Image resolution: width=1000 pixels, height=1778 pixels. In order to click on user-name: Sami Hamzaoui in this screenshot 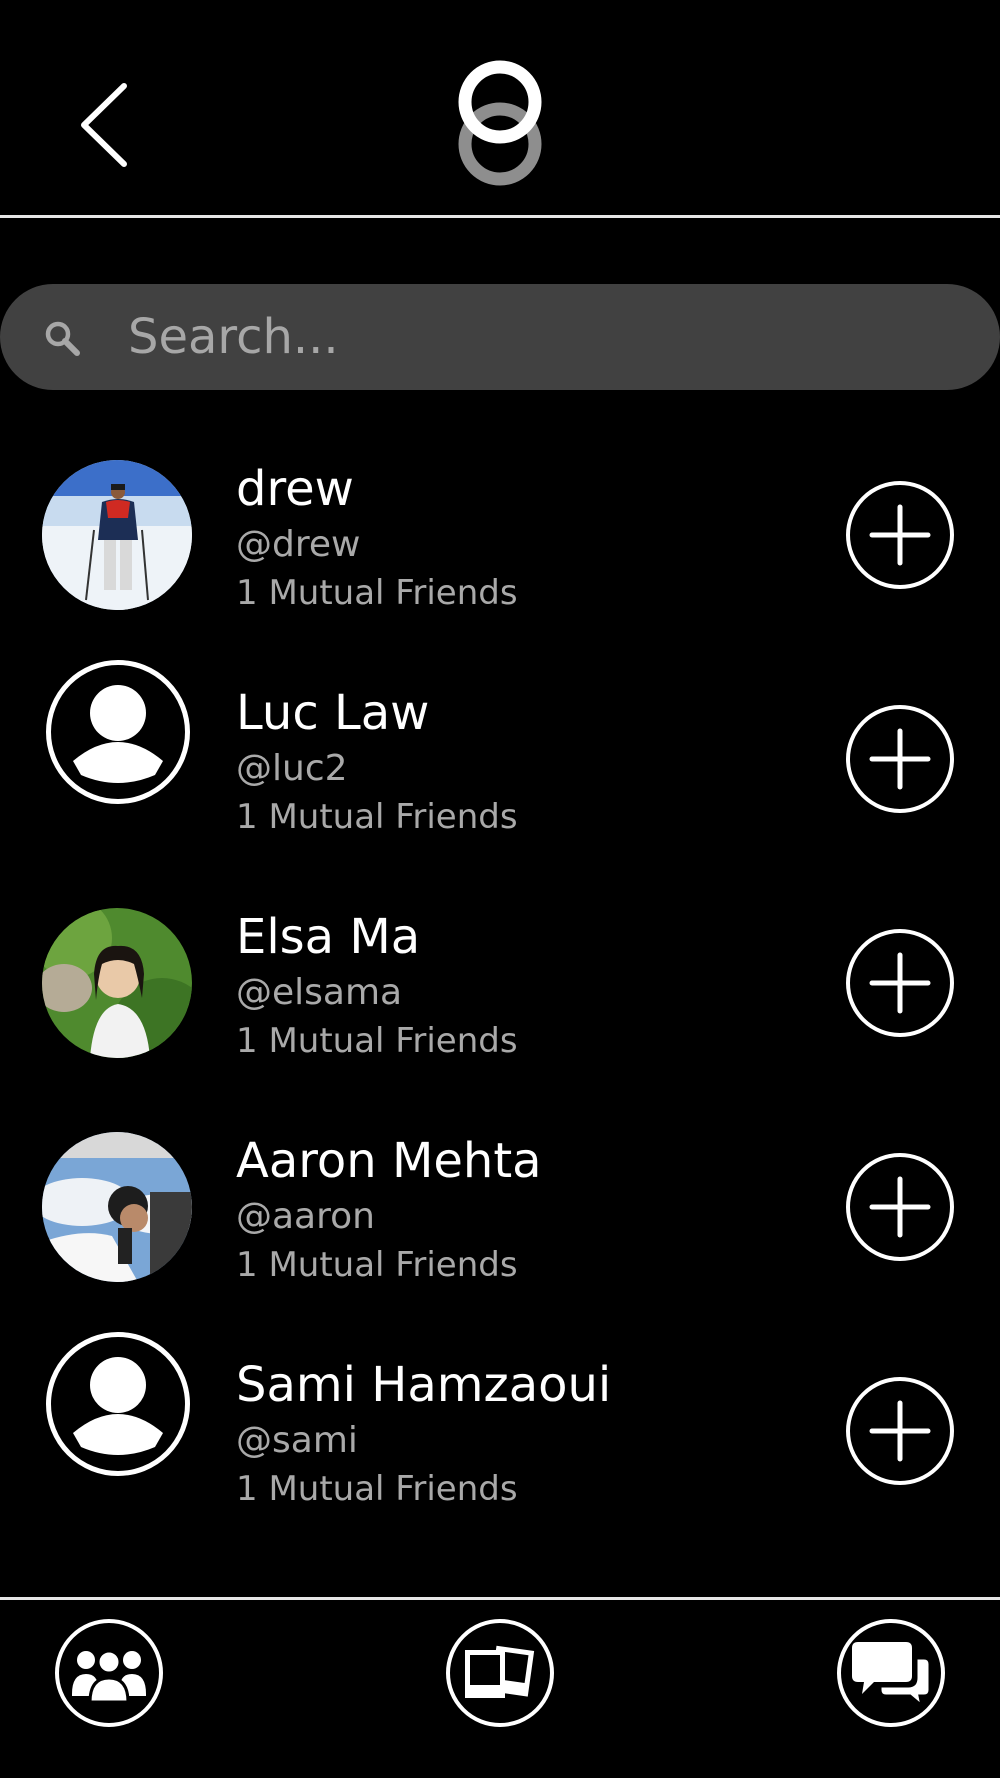, I will do `click(424, 1385)`.